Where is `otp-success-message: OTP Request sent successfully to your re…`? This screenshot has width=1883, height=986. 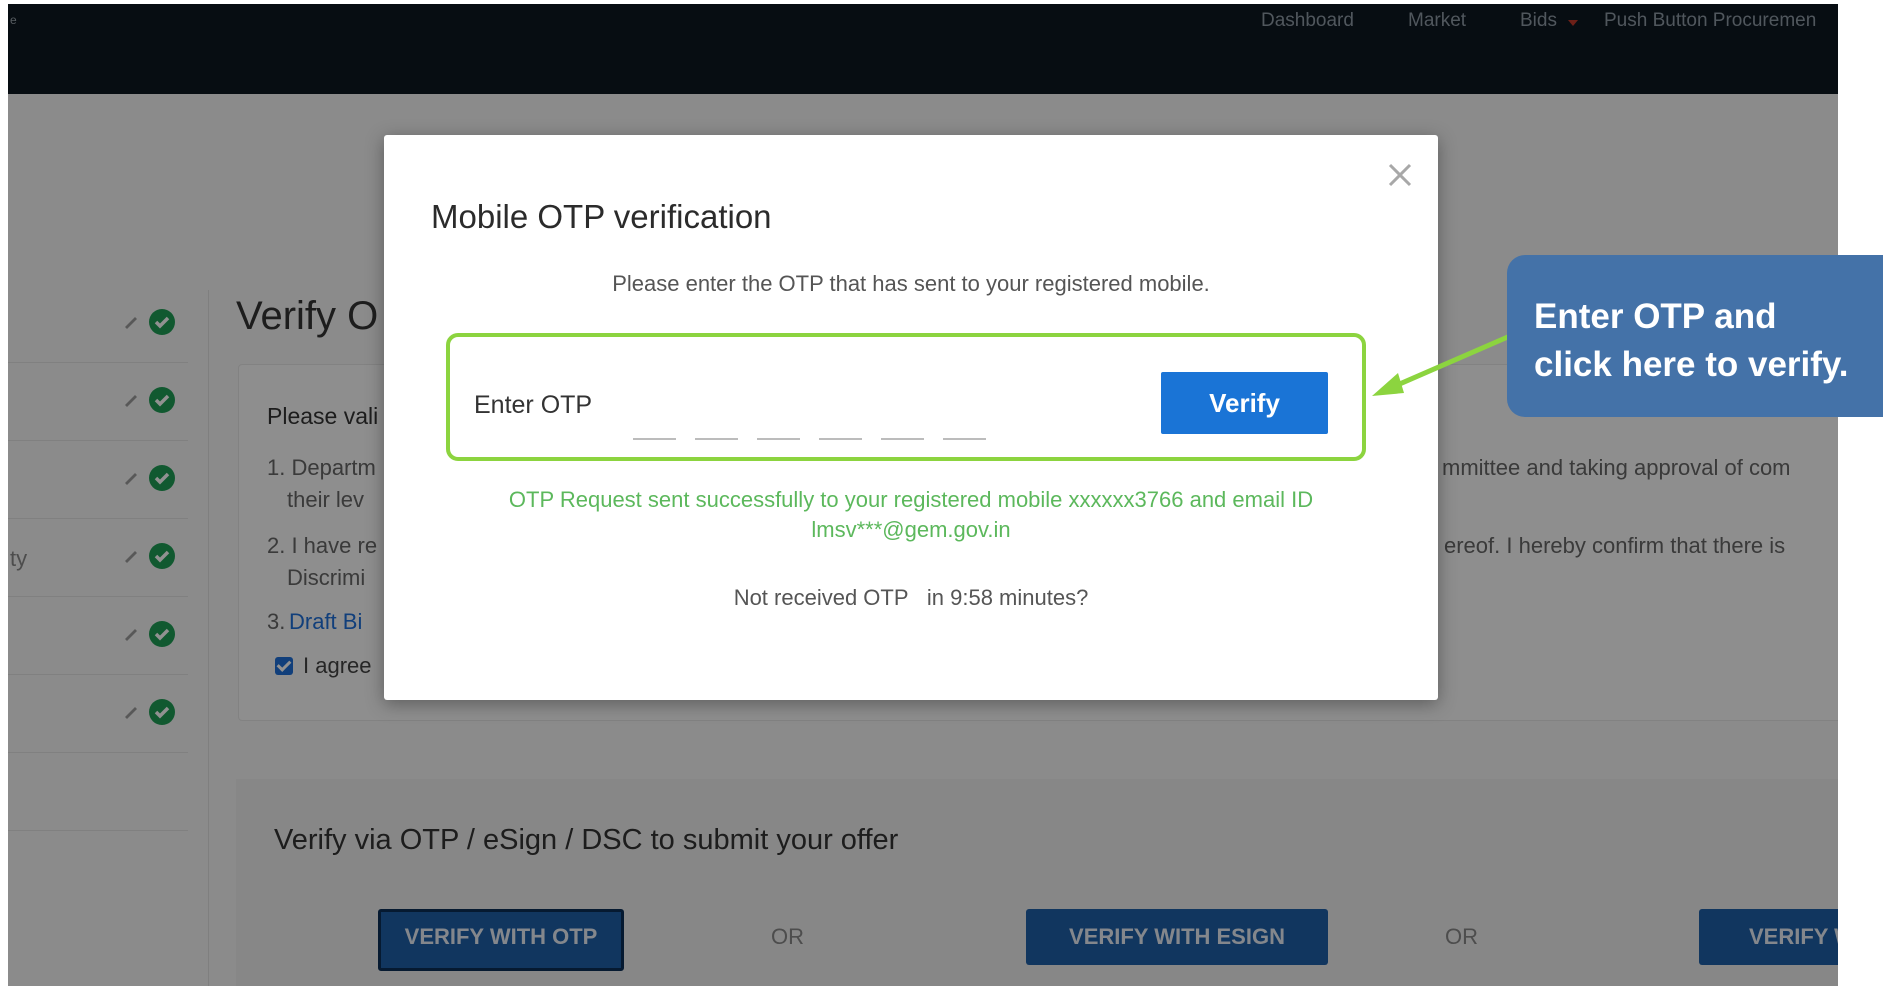
otp-success-message: OTP Request sent successfully to your re… is located at coordinates (911, 515).